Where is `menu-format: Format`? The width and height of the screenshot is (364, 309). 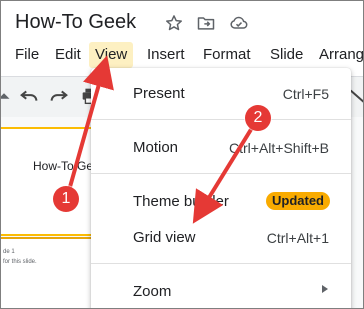
menu-format: Format is located at coordinates (227, 55).